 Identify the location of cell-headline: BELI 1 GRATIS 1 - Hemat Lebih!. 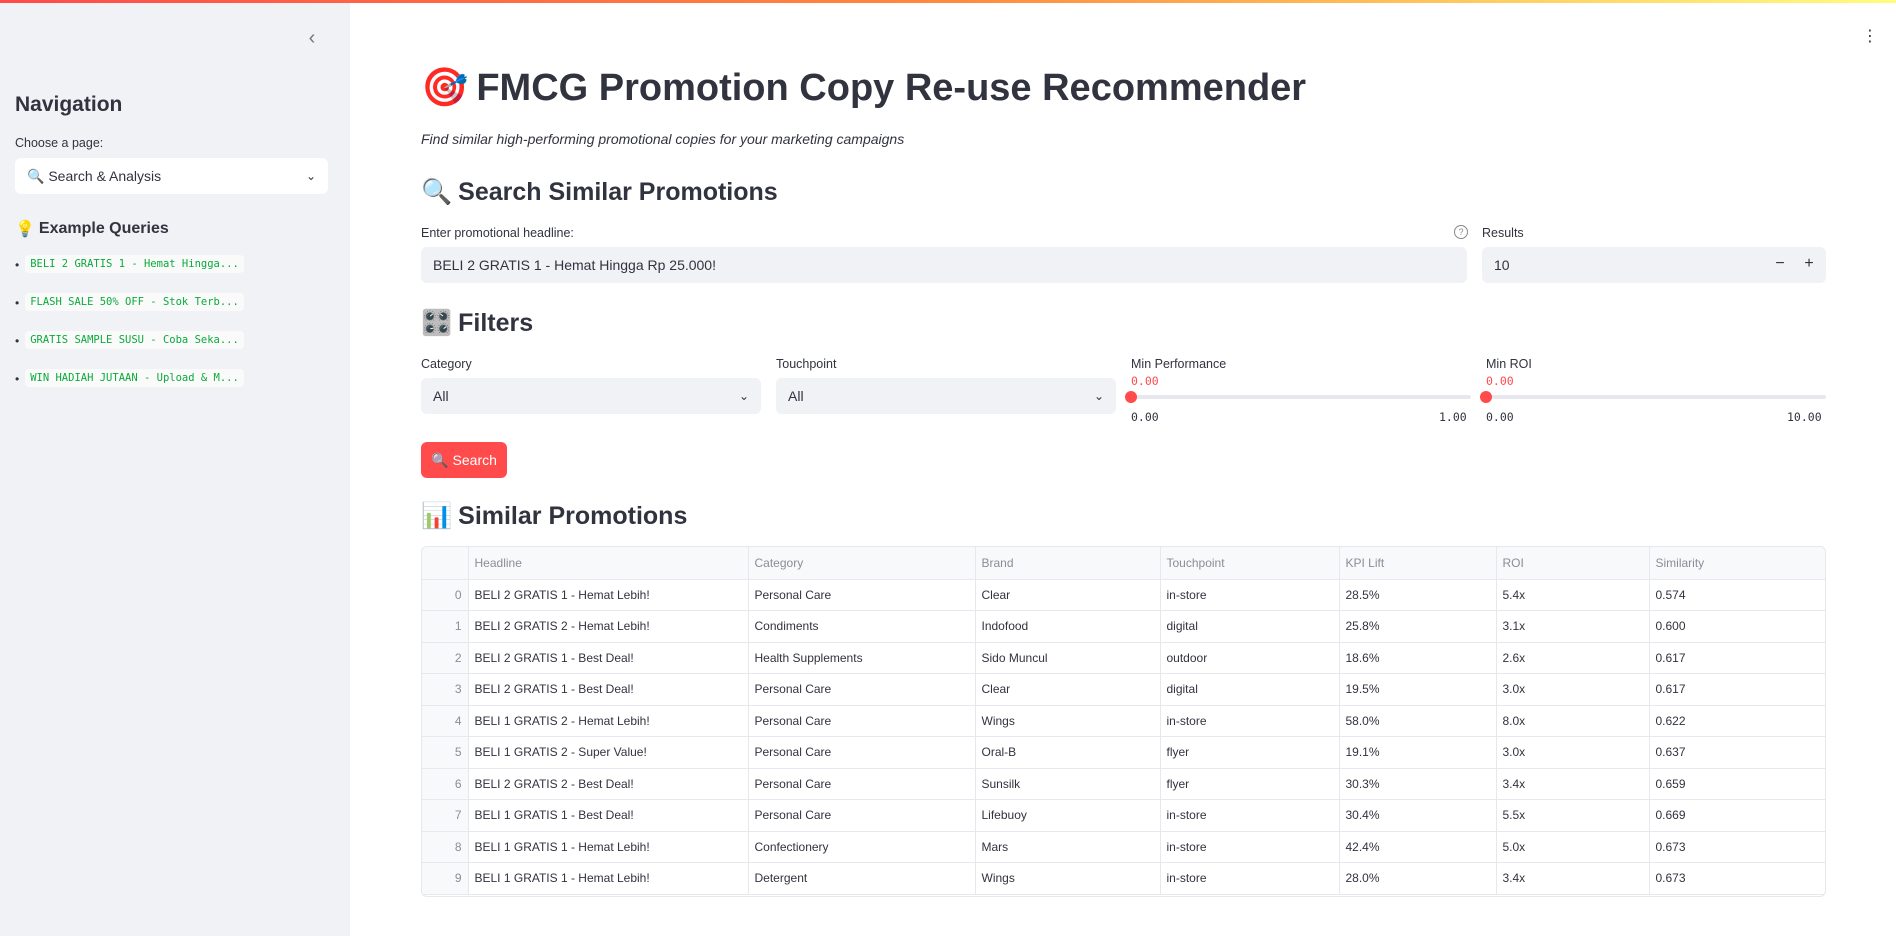
(608, 878).